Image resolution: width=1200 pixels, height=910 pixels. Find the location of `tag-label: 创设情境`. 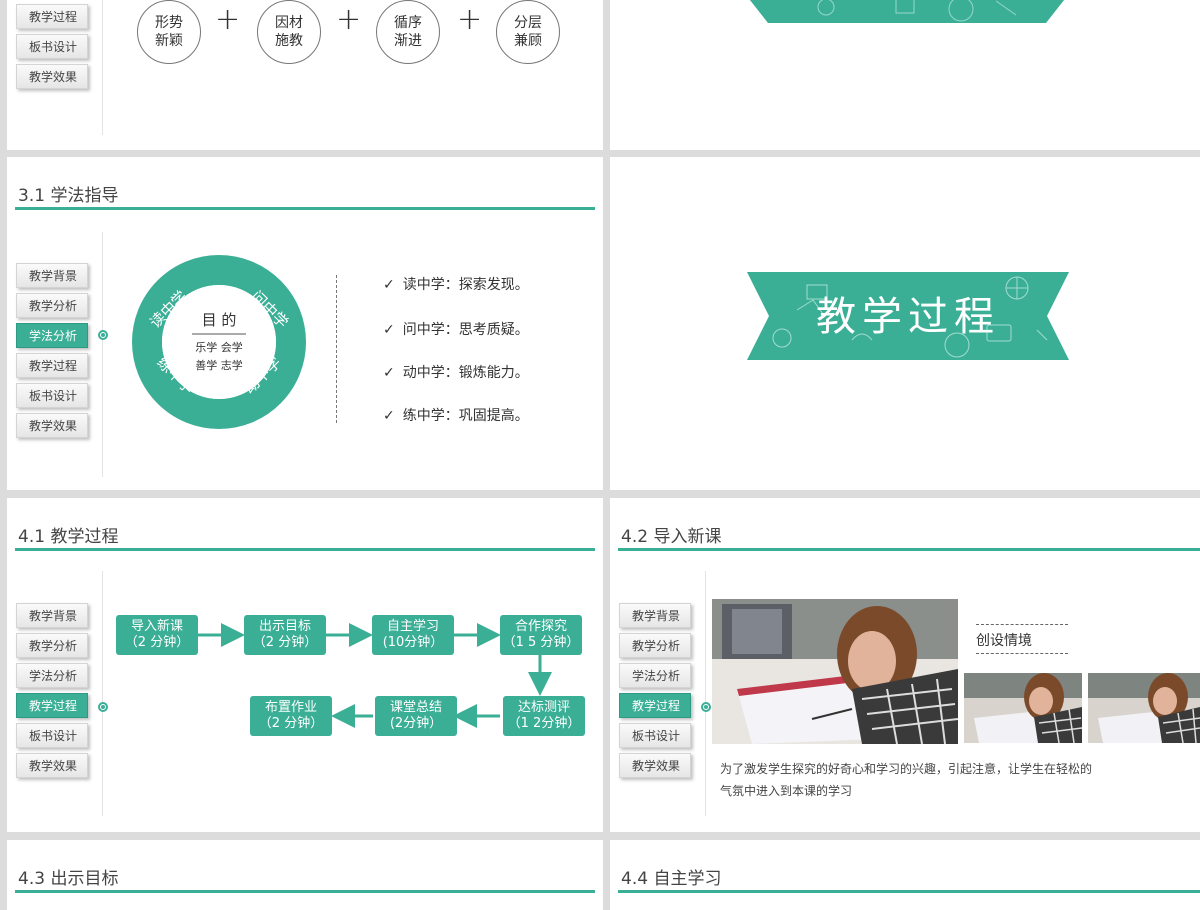

tag-label: 创设情境 is located at coordinates (1004, 641).